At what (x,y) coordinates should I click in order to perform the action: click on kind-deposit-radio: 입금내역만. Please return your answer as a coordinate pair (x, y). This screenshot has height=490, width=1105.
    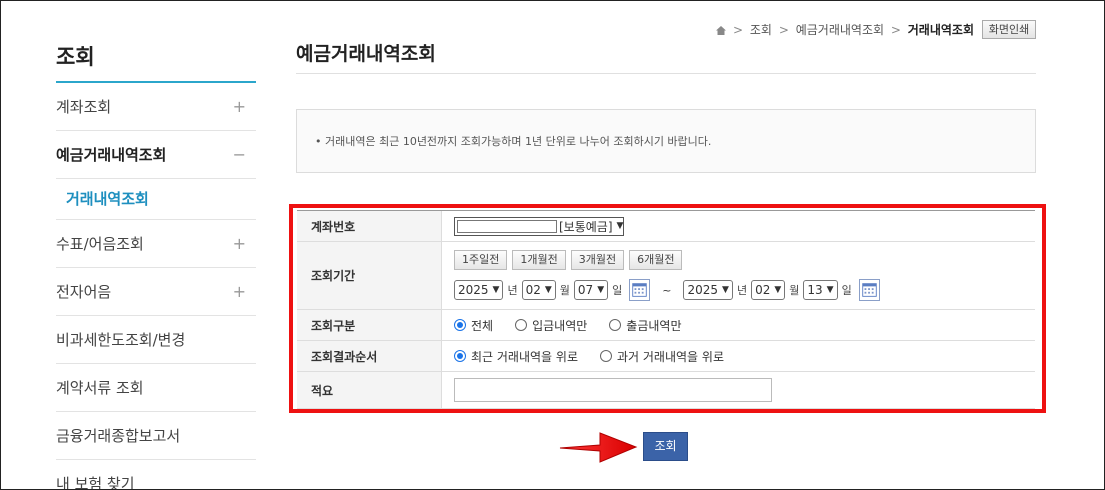
    Looking at the image, I should click on (551, 325).